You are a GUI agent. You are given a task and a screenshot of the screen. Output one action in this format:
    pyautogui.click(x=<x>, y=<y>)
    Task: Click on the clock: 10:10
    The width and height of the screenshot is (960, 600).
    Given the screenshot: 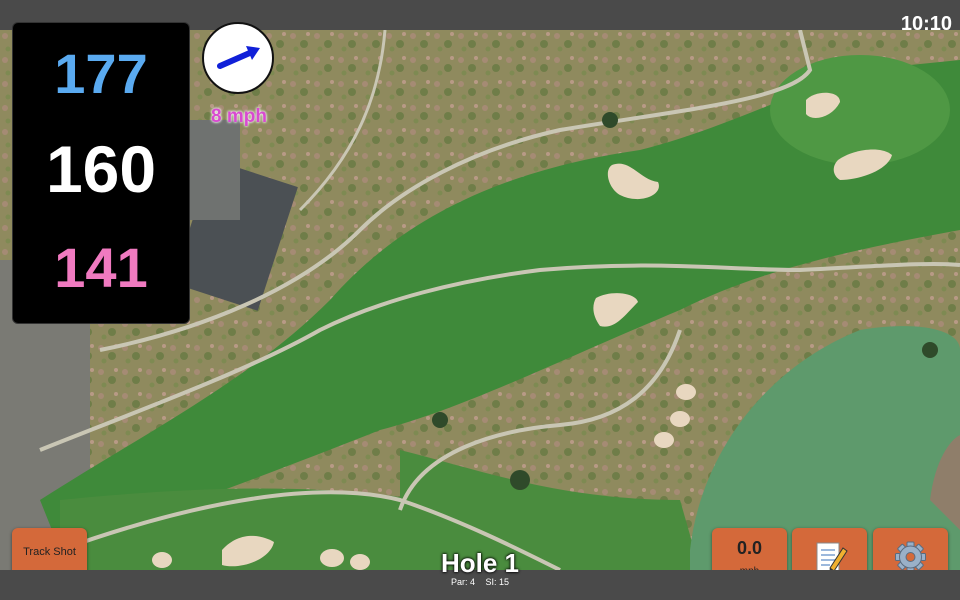 What is the action you would take?
    pyautogui.click(x=926, y=24)
    